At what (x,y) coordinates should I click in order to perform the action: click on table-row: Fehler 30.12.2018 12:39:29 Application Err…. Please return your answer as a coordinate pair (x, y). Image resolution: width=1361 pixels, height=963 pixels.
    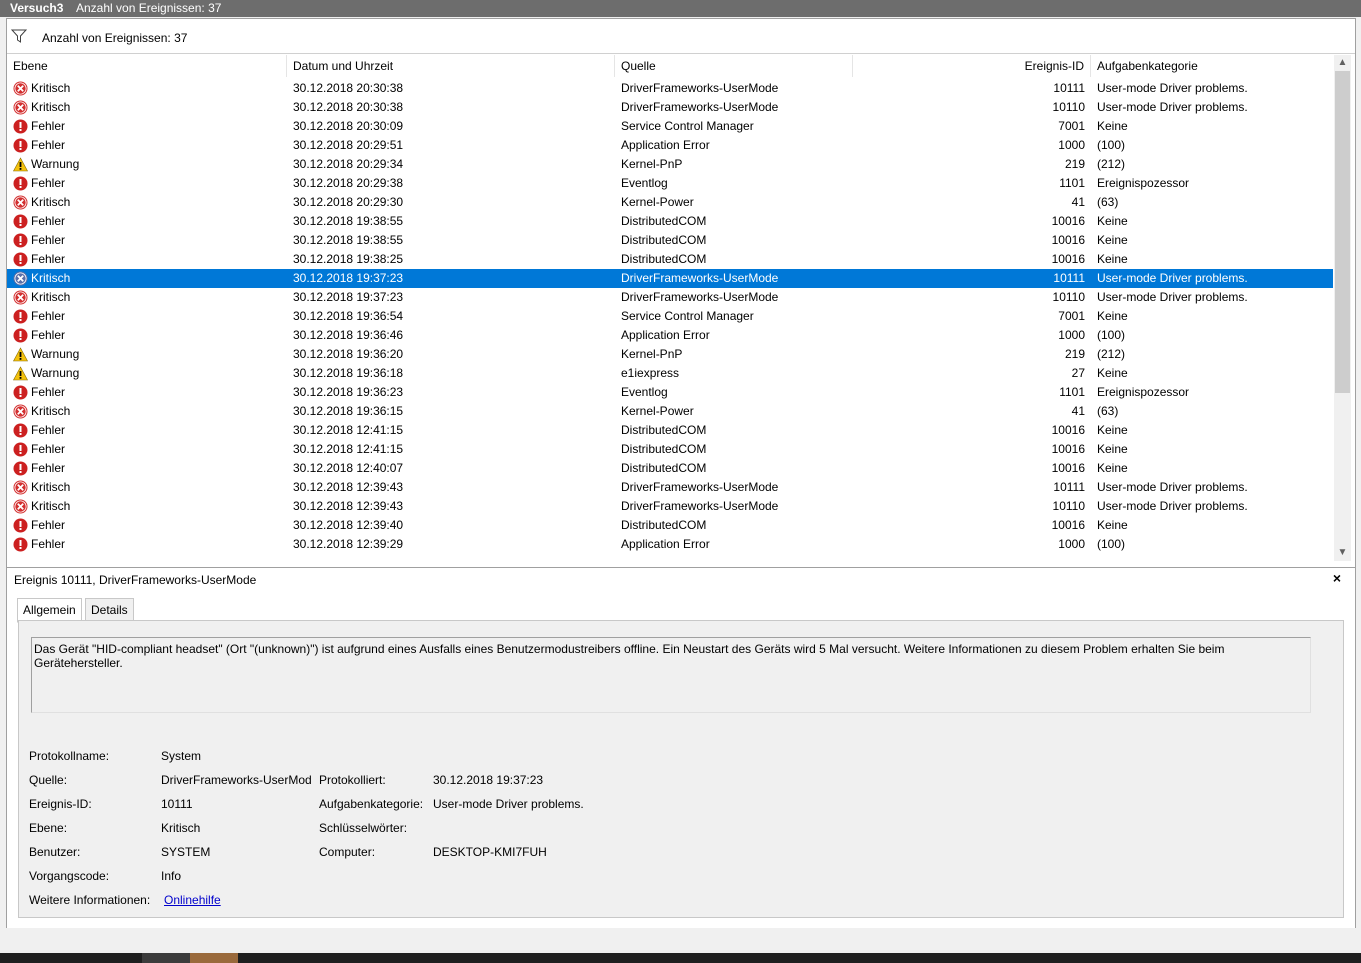
    Looking at the image, I should click on (670, 544).